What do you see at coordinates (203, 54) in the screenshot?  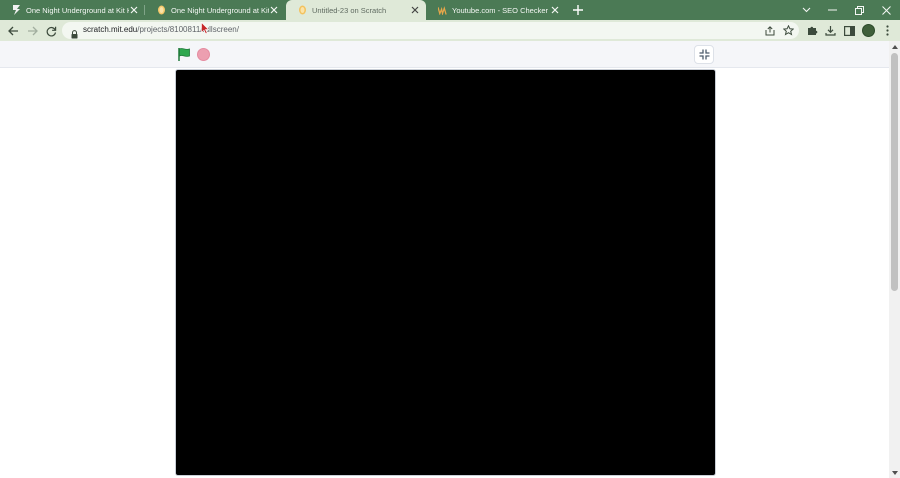 I see `stop-icon` at bounding box center [203, 54].